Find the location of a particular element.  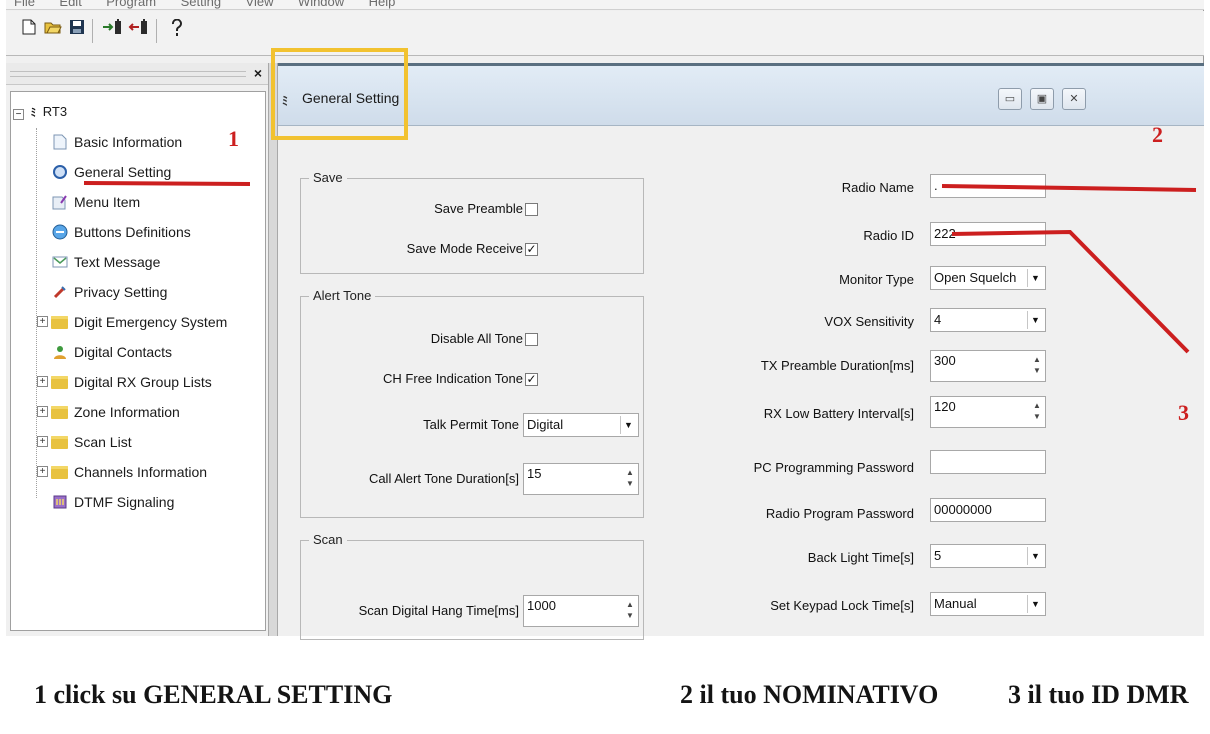

radio-program-password-input: 00000000 is located at coordinates (988, 510).